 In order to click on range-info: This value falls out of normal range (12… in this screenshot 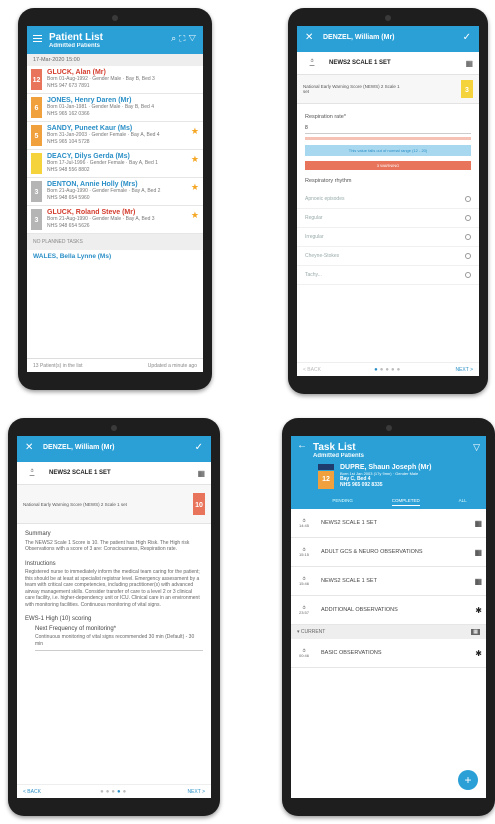, I will do `click(388, 150)`.